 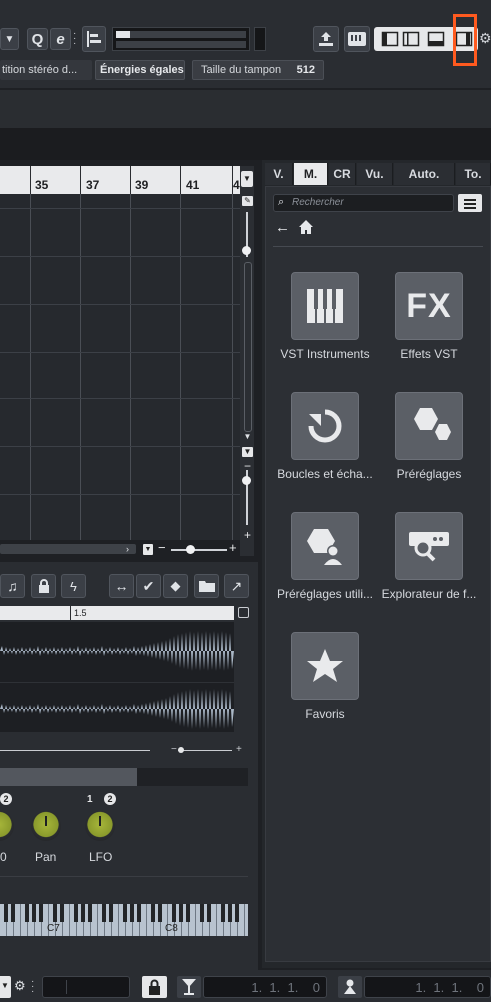 I want to click on align-left-button, so click(x=94, y=39).